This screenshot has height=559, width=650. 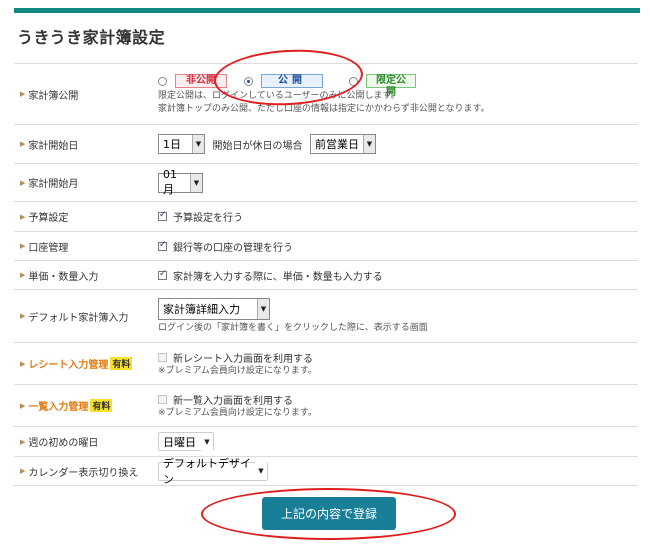 What do you see at coordinates (85, 144) in the screenshot?
I see `row-label: ▶ 家計開始日` at bounding box center [85, 144].